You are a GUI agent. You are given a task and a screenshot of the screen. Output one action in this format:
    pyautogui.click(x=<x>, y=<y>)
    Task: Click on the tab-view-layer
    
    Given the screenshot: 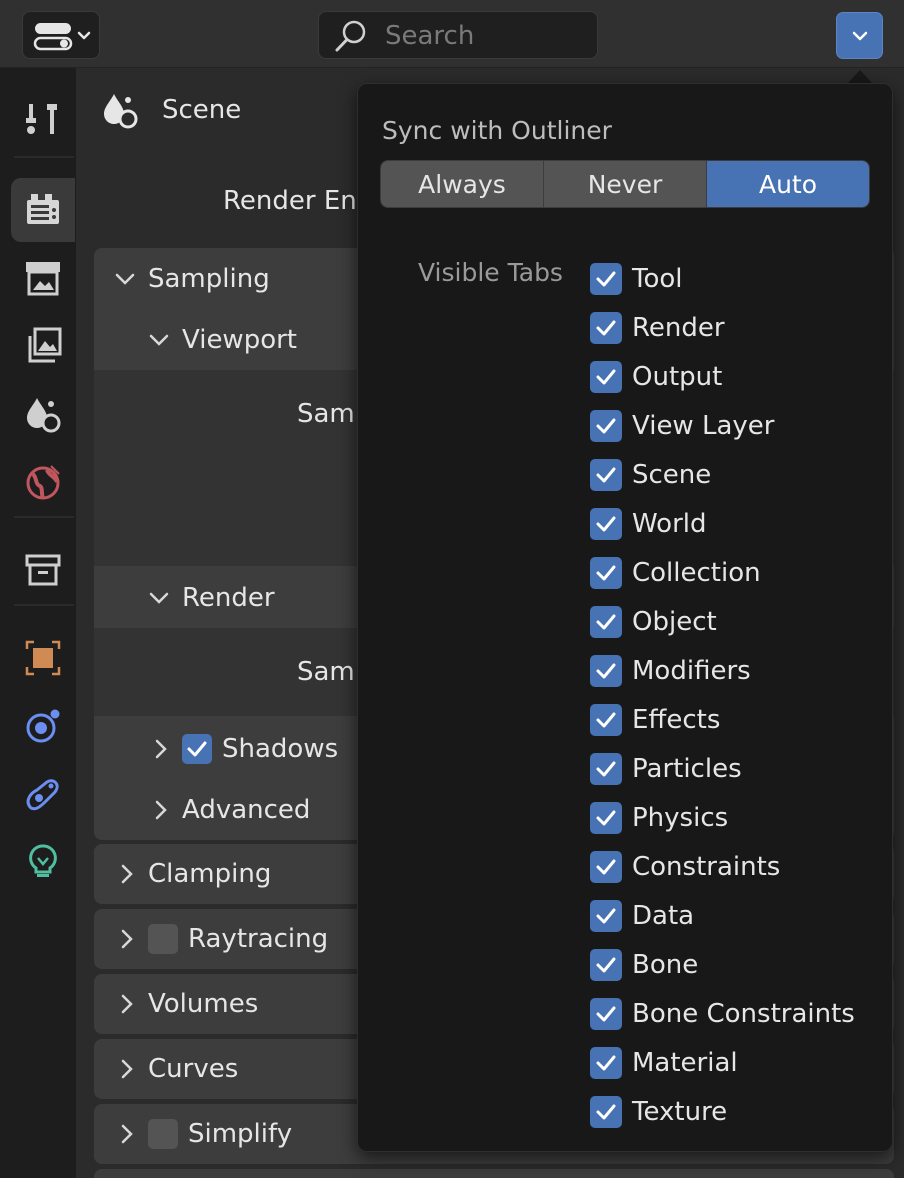 What is the action you would take?
    pyautogui.click(x=43, y=346)
    